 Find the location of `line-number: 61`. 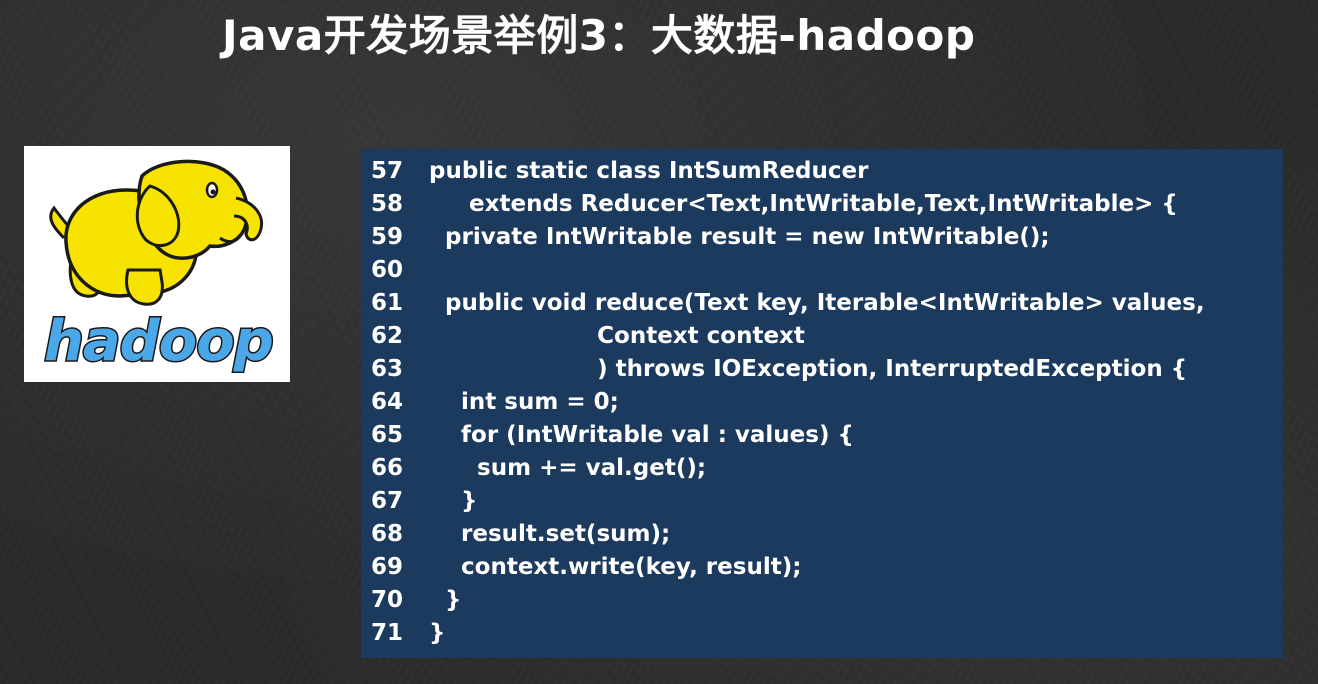

line-number: 61 is located at coordinates (387, 303).